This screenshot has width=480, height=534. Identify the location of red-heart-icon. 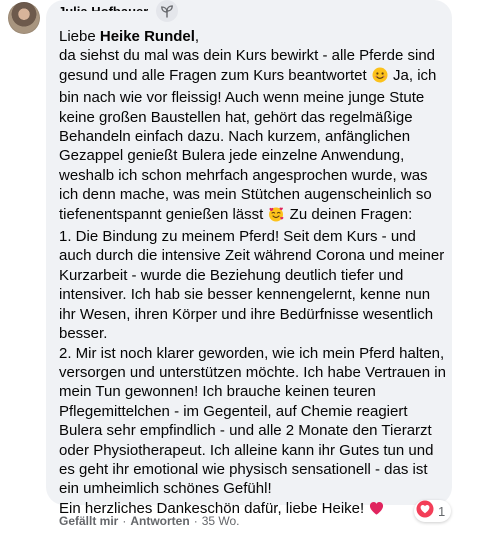
(376, 511).